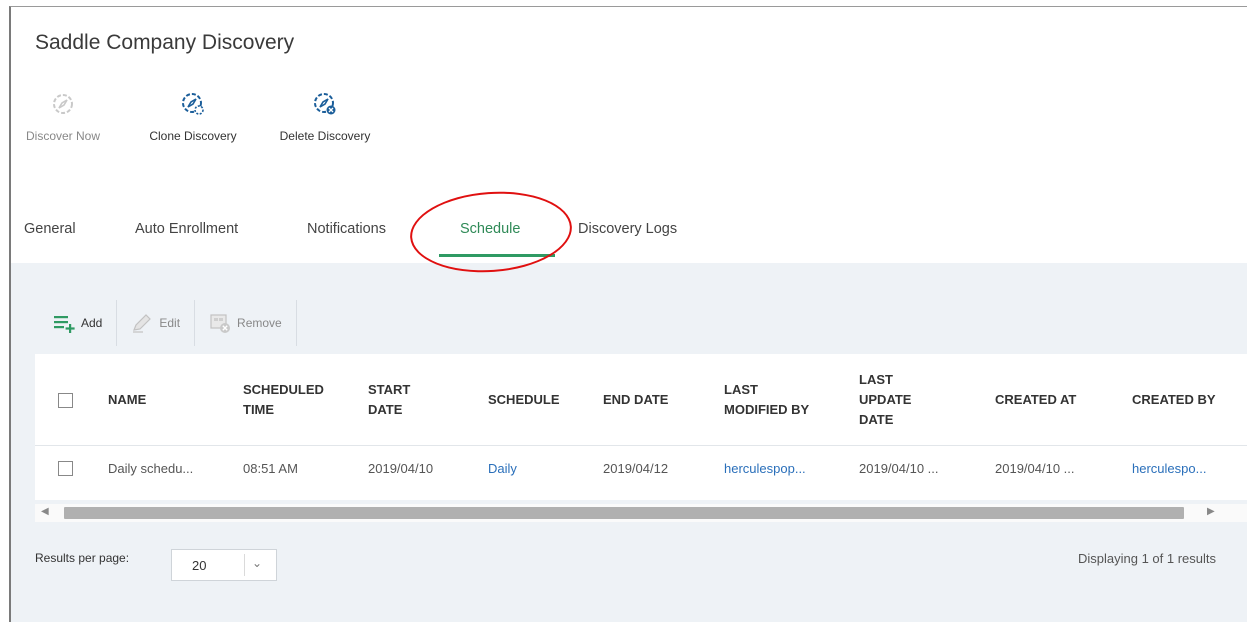 The width and height of the screenshot is (1247, 622). What do you see at coordinates (62, 136) in the screenshot?
I see `discover-now-label: Discover Now` at bounding box center [62, 136].